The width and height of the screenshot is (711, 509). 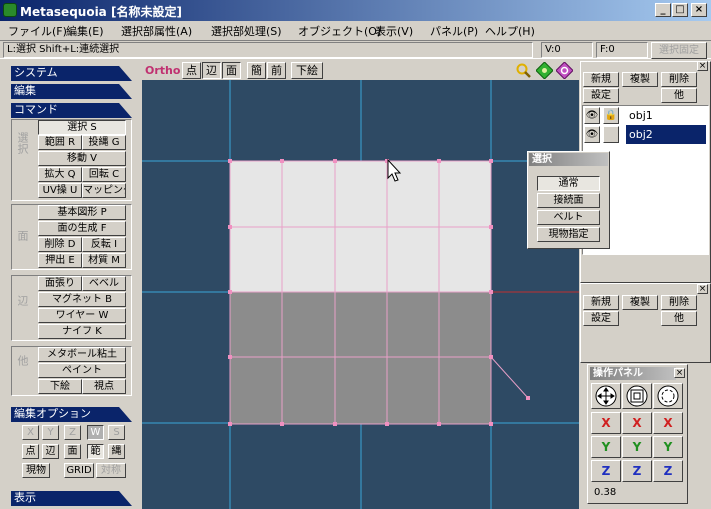 What do you see at coordinates (82, 212) in the screenshot?
I see `primitive-button: 基本図形 P` at bounding box center [82, 212].